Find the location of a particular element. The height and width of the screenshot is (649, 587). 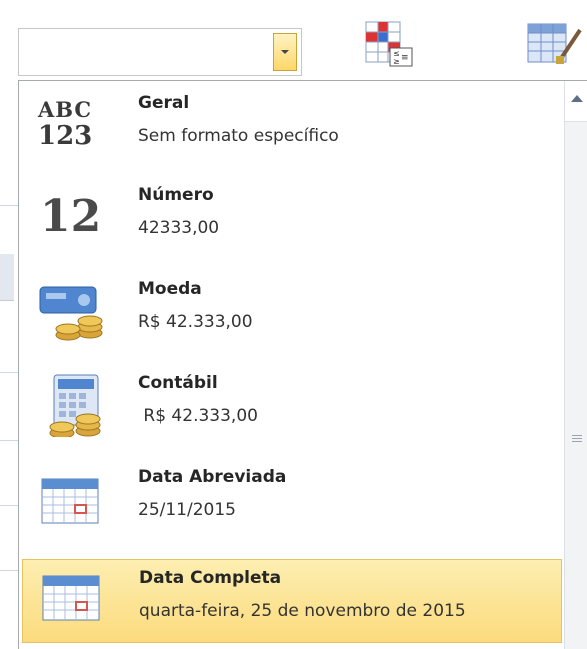

number-12-icon: 12 is located at coordinates (71, 223).